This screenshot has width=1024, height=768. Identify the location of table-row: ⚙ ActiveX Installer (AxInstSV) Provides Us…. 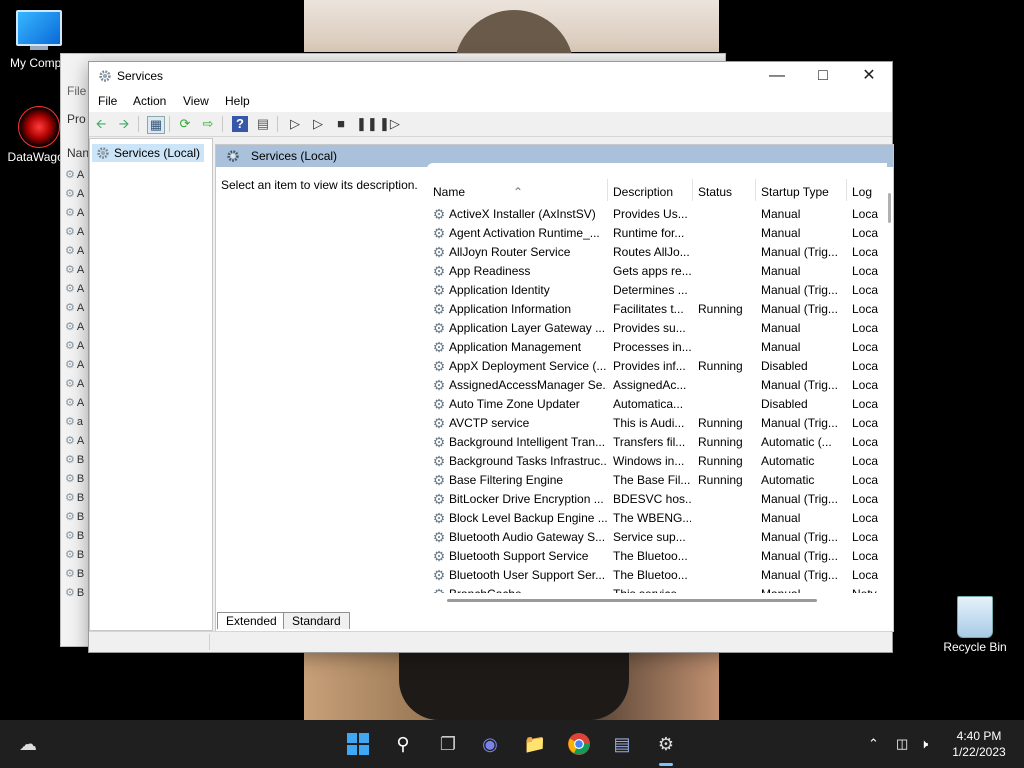
(657, 214).